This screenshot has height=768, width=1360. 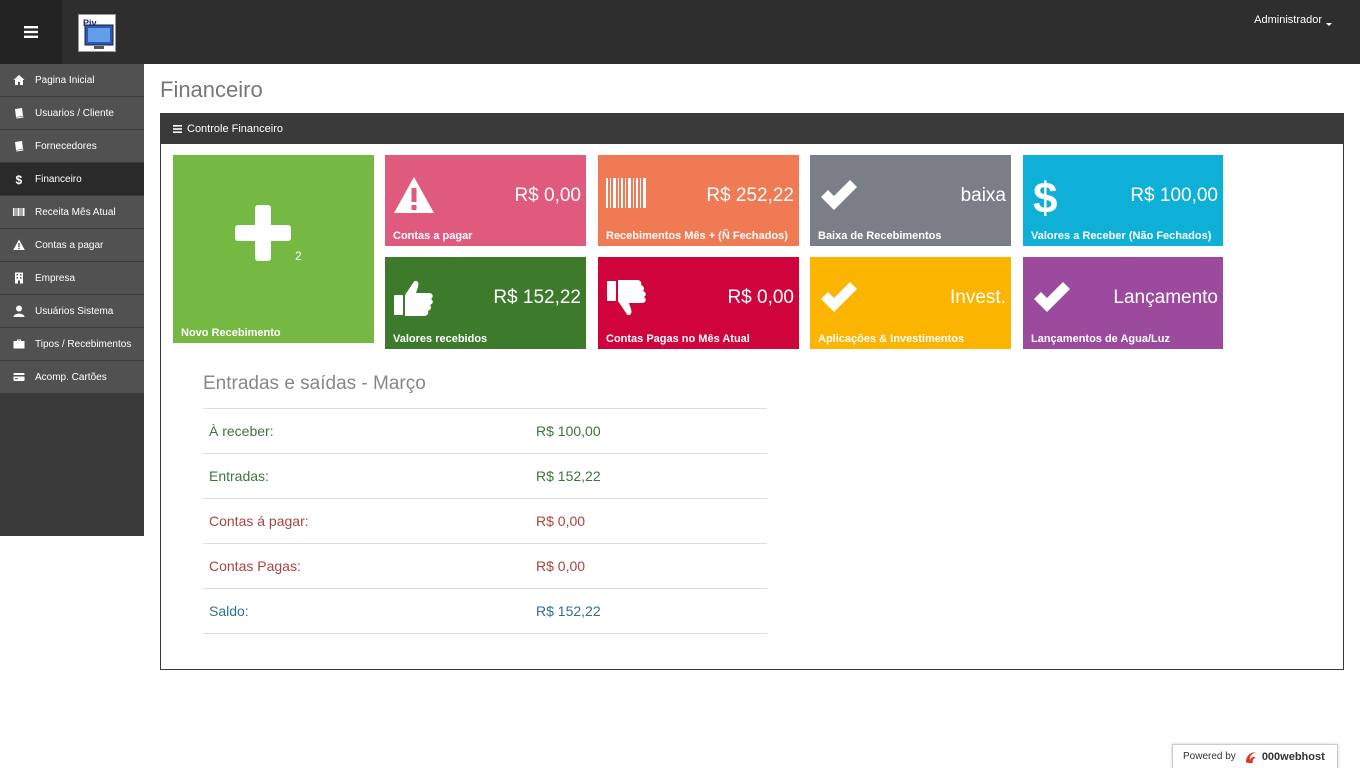 I want to click on user-menu-label: Administrador, so click(x=1288, y=20).